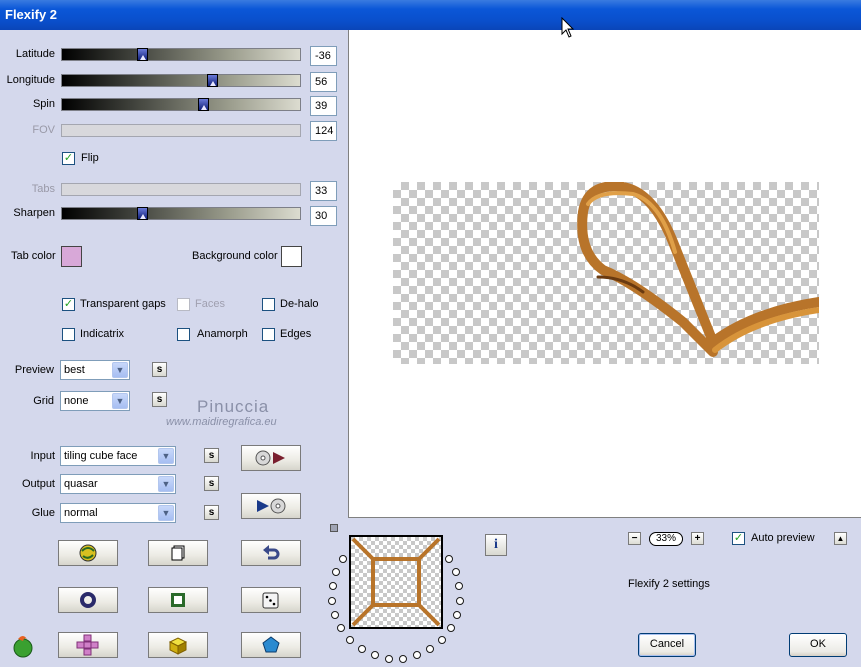 Image resolution: width=861 pixels, height=667 pixels. I want to click on preview-image, so click(608, 272).